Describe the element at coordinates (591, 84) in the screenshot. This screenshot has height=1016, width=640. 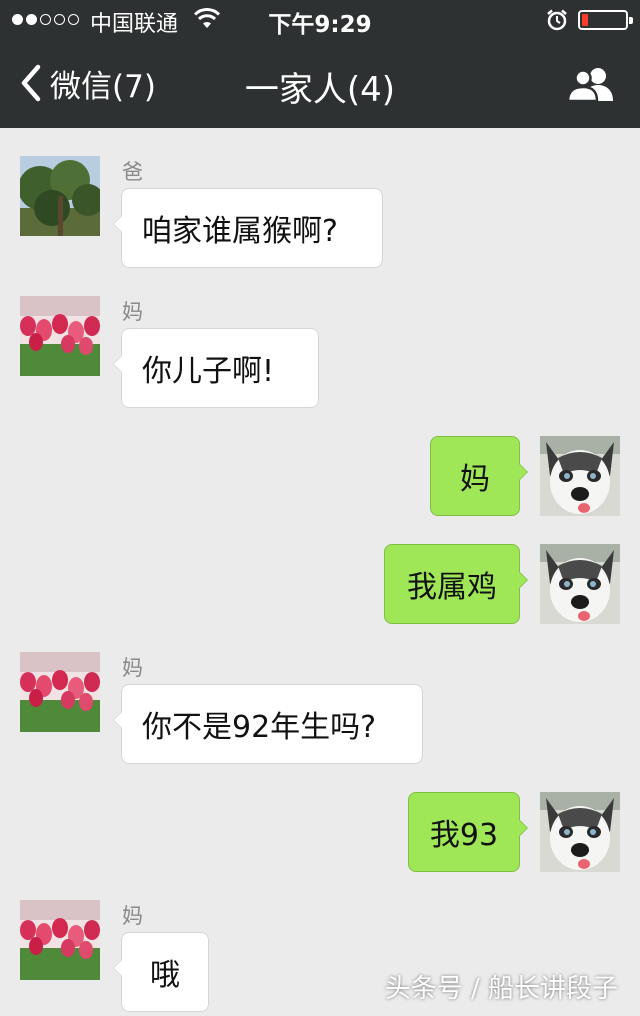
I see `group-members-icon` at that location.